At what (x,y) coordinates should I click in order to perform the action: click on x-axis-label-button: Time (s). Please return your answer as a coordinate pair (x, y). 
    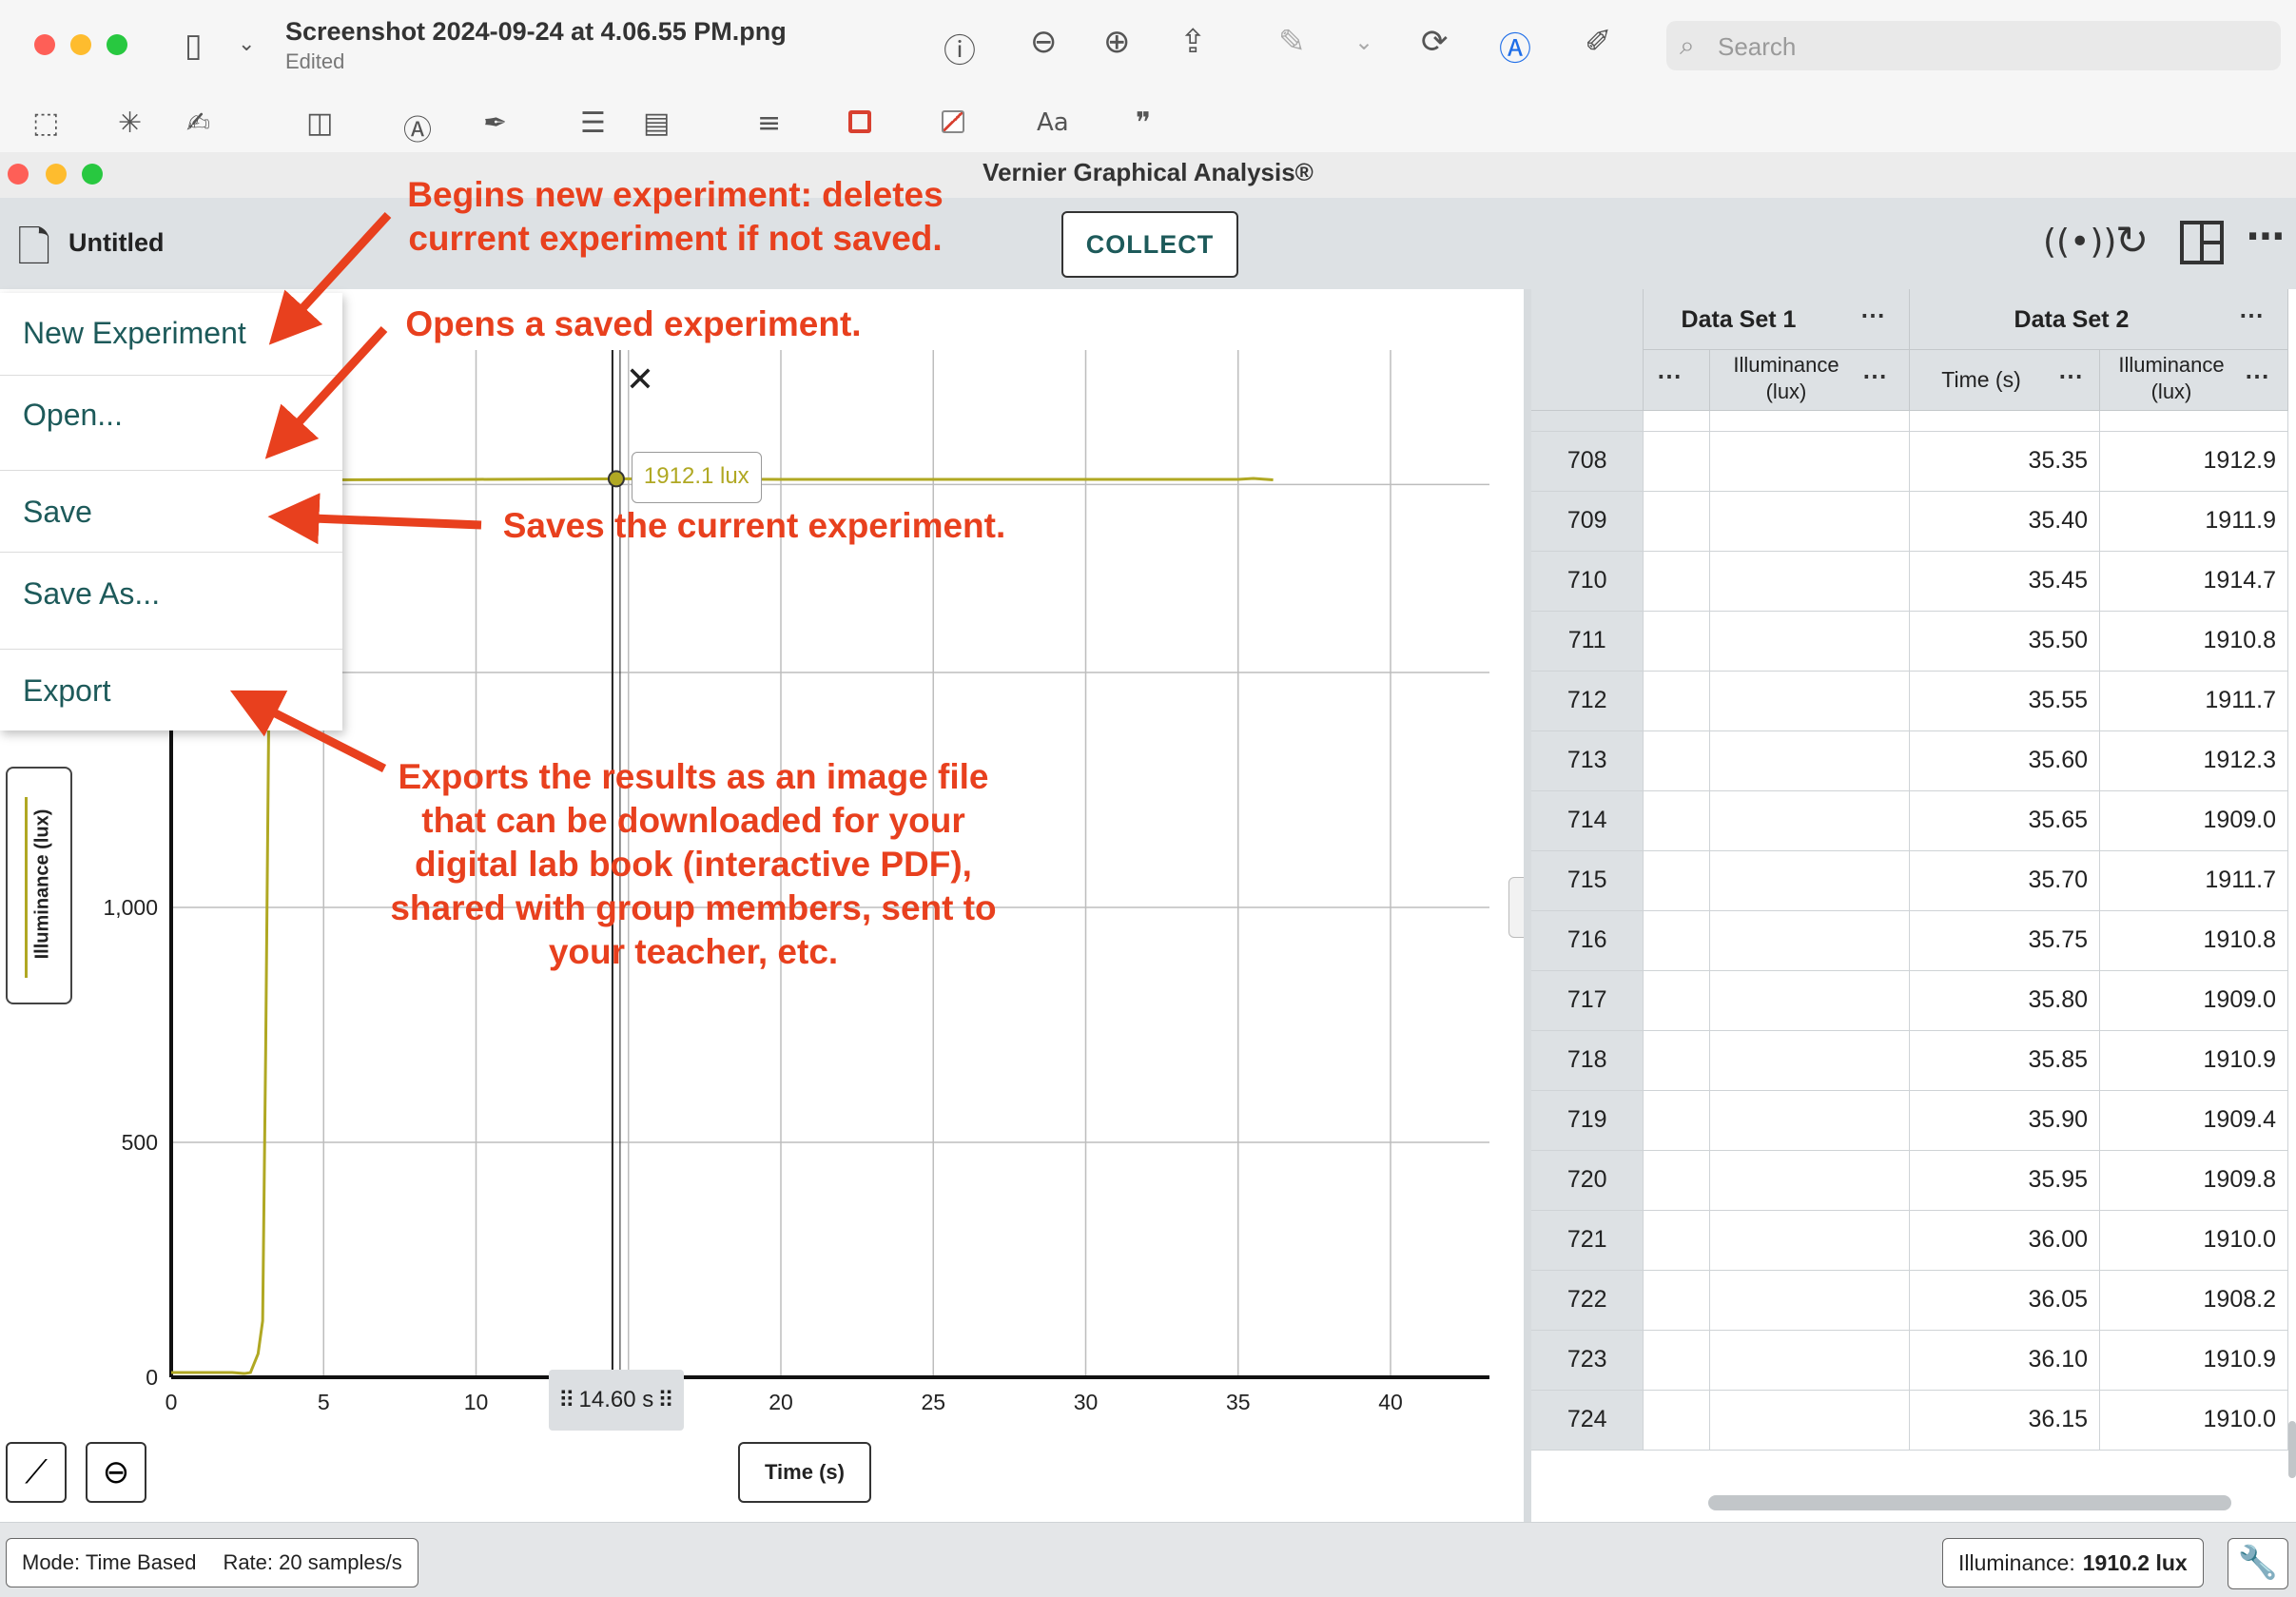
    Looking at the image, I should click on (805, 1472).